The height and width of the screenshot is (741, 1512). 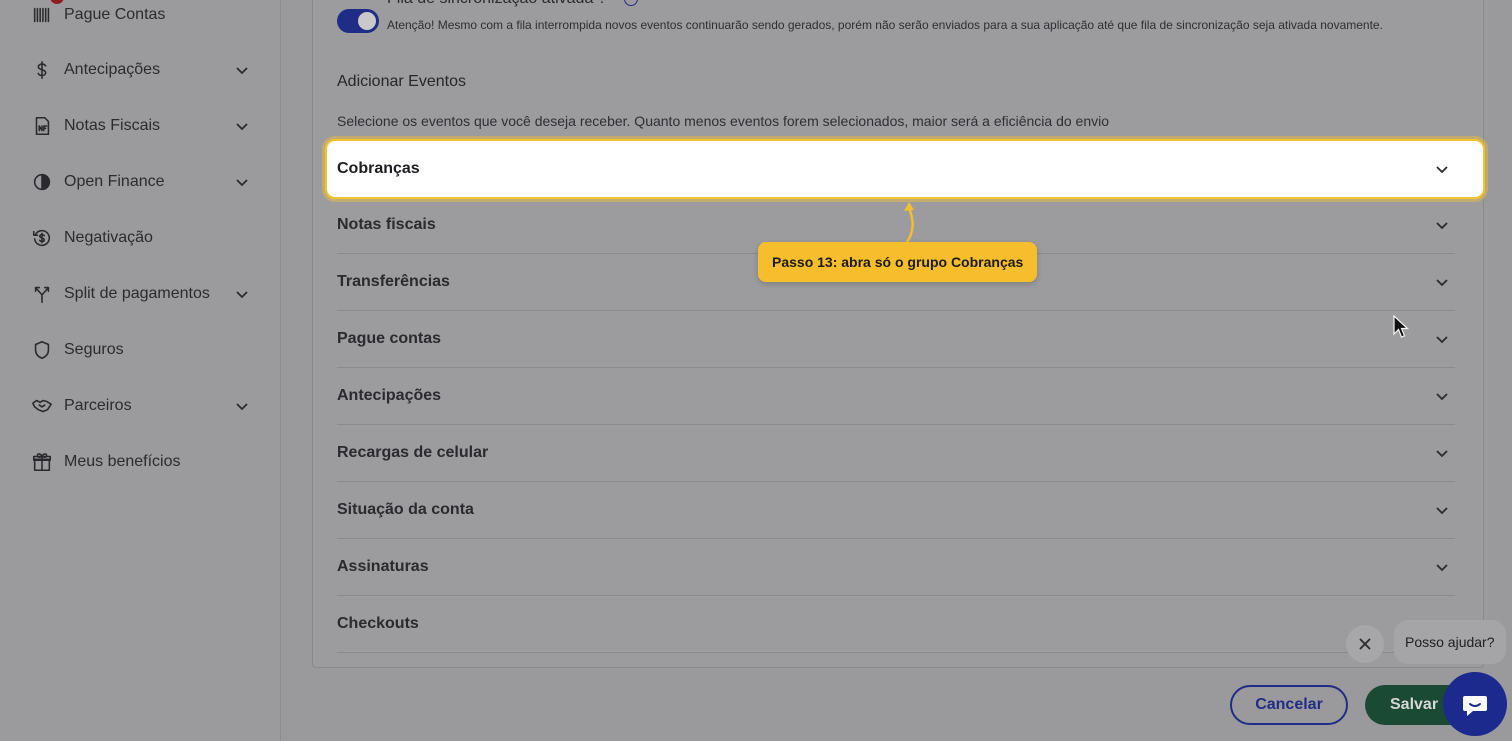 What do you see at coordinates (94, 349) in the screenshot?
I see `sidebar-item-label: Seguros` at bounding box center [94, 349].